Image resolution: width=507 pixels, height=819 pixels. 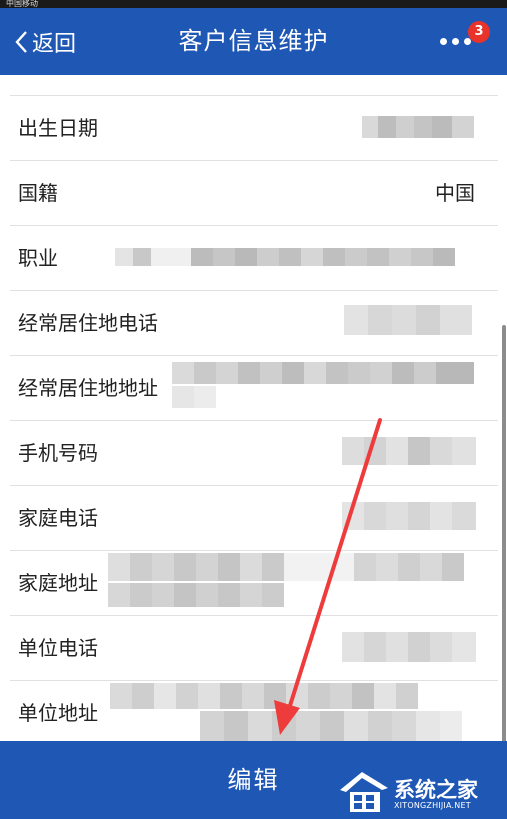 What do you see at coordinates (88, 388) in the screenshot?
I see `row-label: 经常居住地地址` at bounding box center [88, 388].